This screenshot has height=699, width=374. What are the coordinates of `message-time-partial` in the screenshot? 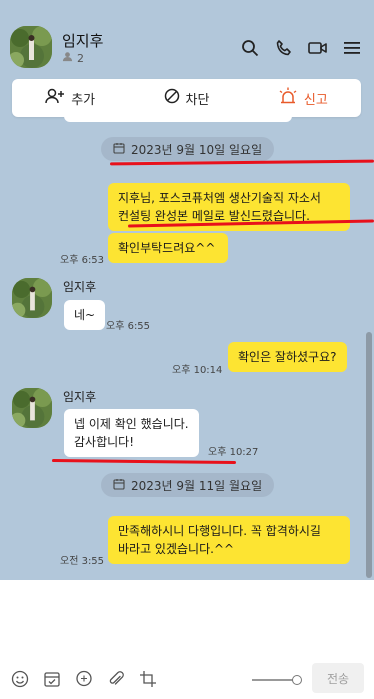 It's located at (303, 117).